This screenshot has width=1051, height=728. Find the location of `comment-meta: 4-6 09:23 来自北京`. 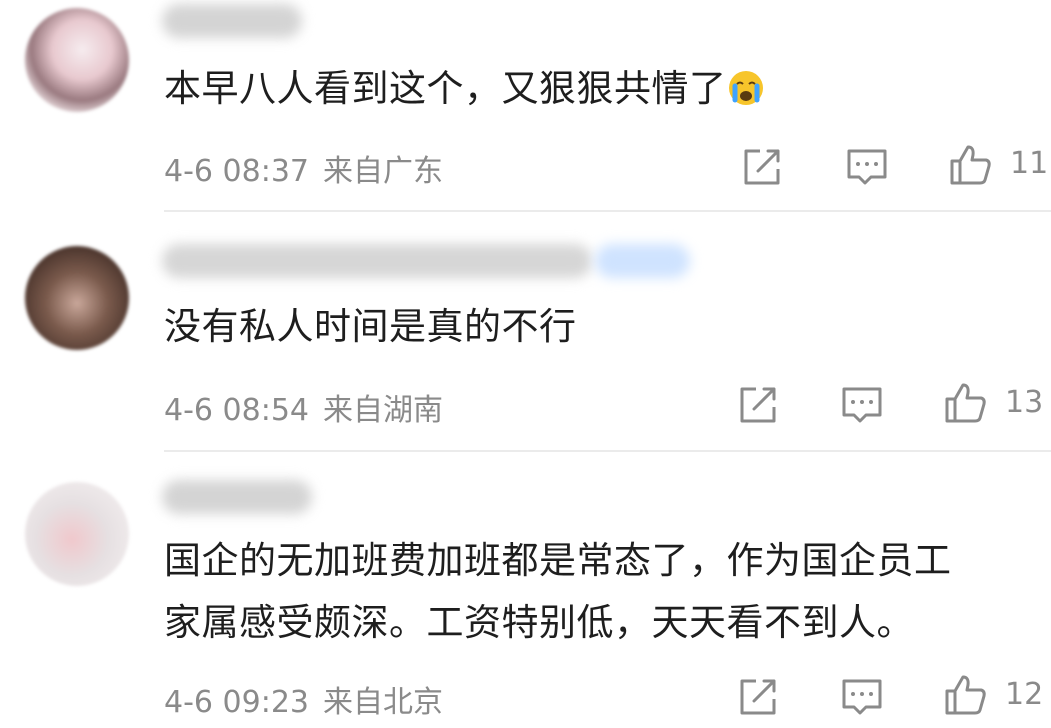

comment-meta: 4-6 09:23 来自北京 is located at coordinates (303, 699).